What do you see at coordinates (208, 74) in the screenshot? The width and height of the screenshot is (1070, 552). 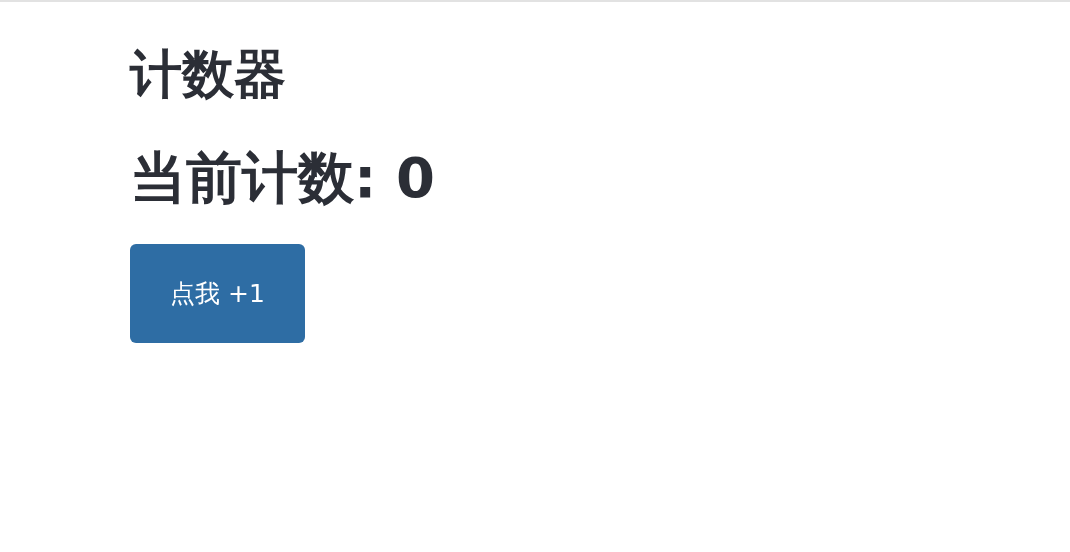 I see `page-title: 计数器` at bounding box center [208, 74].